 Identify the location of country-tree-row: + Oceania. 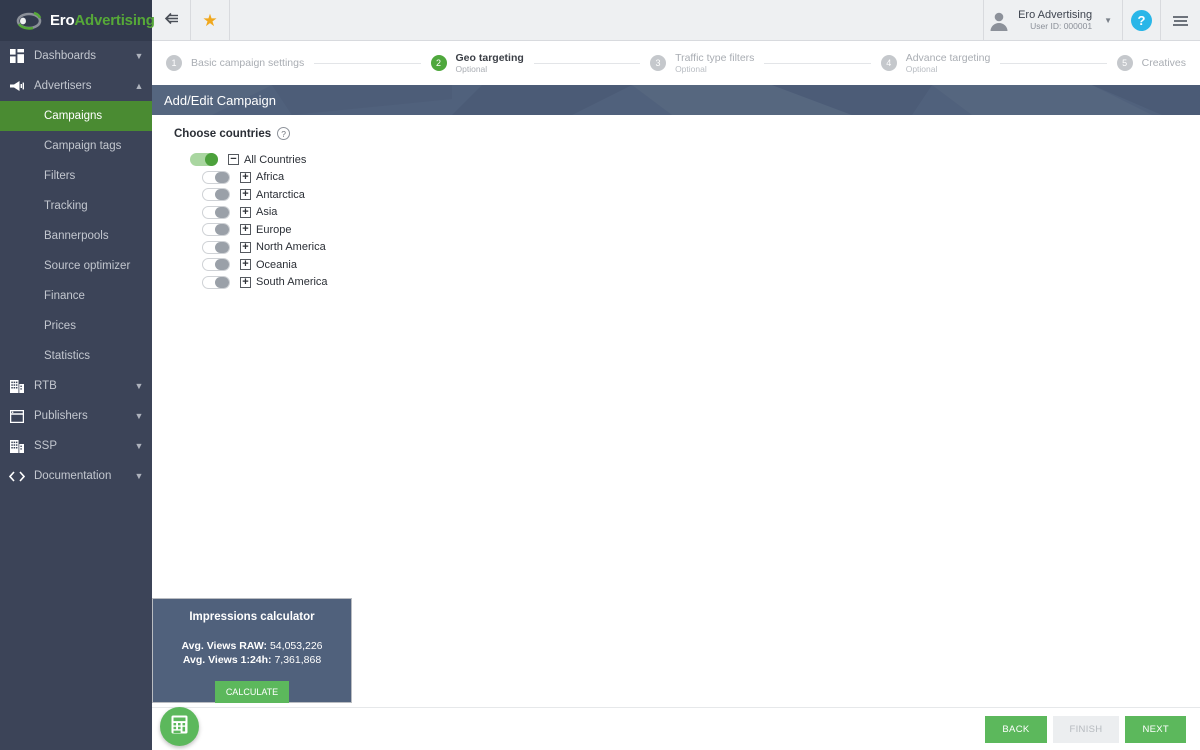
(695, 265).